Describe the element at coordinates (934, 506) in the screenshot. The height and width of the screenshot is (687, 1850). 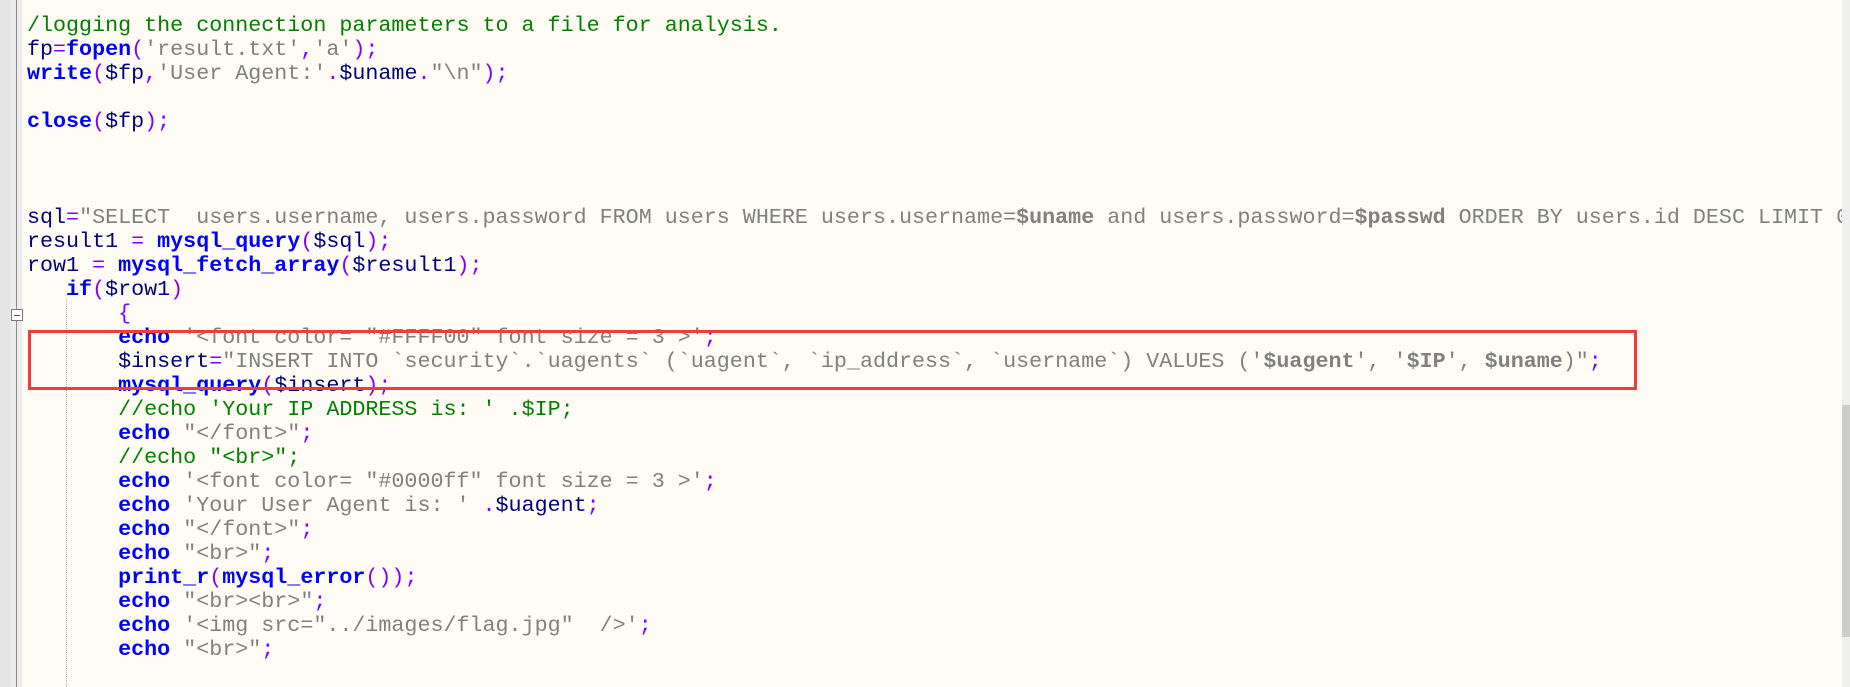
I see `code-line: echo 'Your User Agent is: ' .$uagent;` at that location.